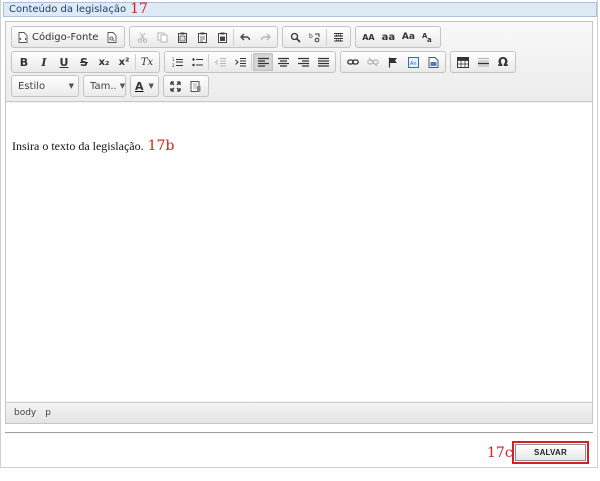 The image size is (600, 481). I want to click on redo-icon, so click(265, 37).